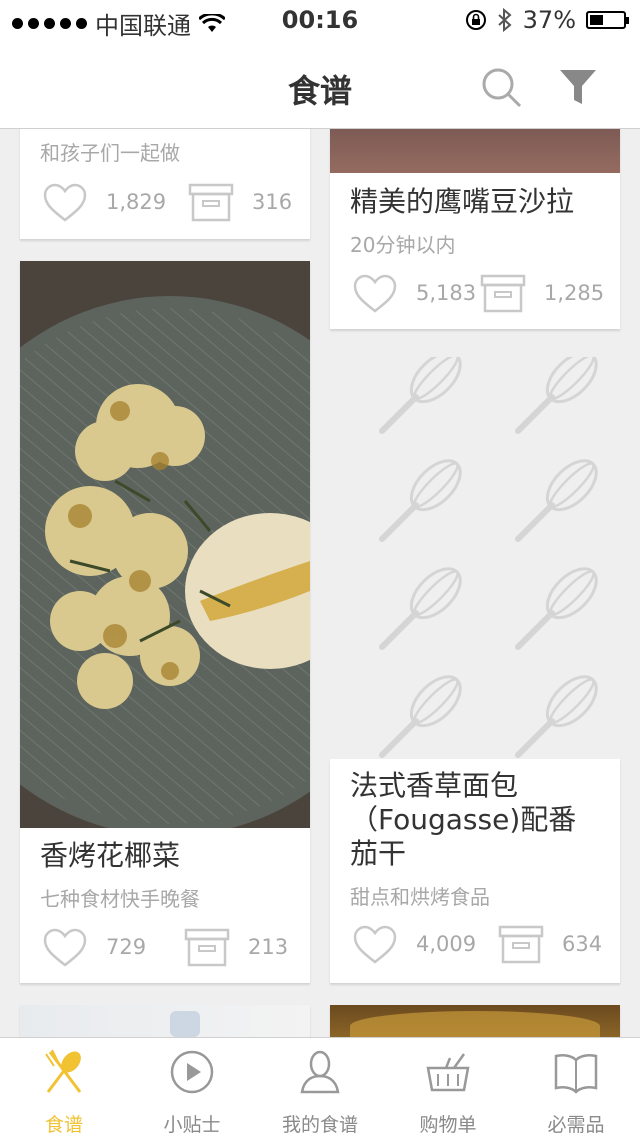 Image resolution: width=640 pixels, height=1137 pixels. What do you see at coordinates (578, 88) in the screenshot?
I see `filter-icon` at bounding box center [578, 88].